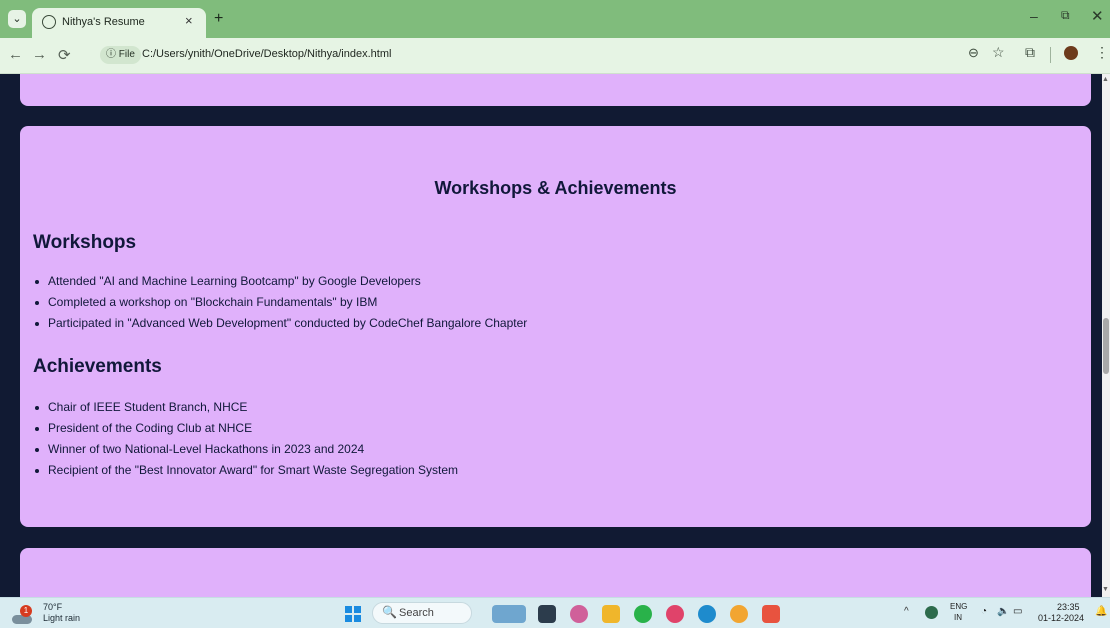 The height and width of the screenshot is (628, 1110). I want to click on vertical-scrollbar: ▲ ▼, so click(1106, 335).